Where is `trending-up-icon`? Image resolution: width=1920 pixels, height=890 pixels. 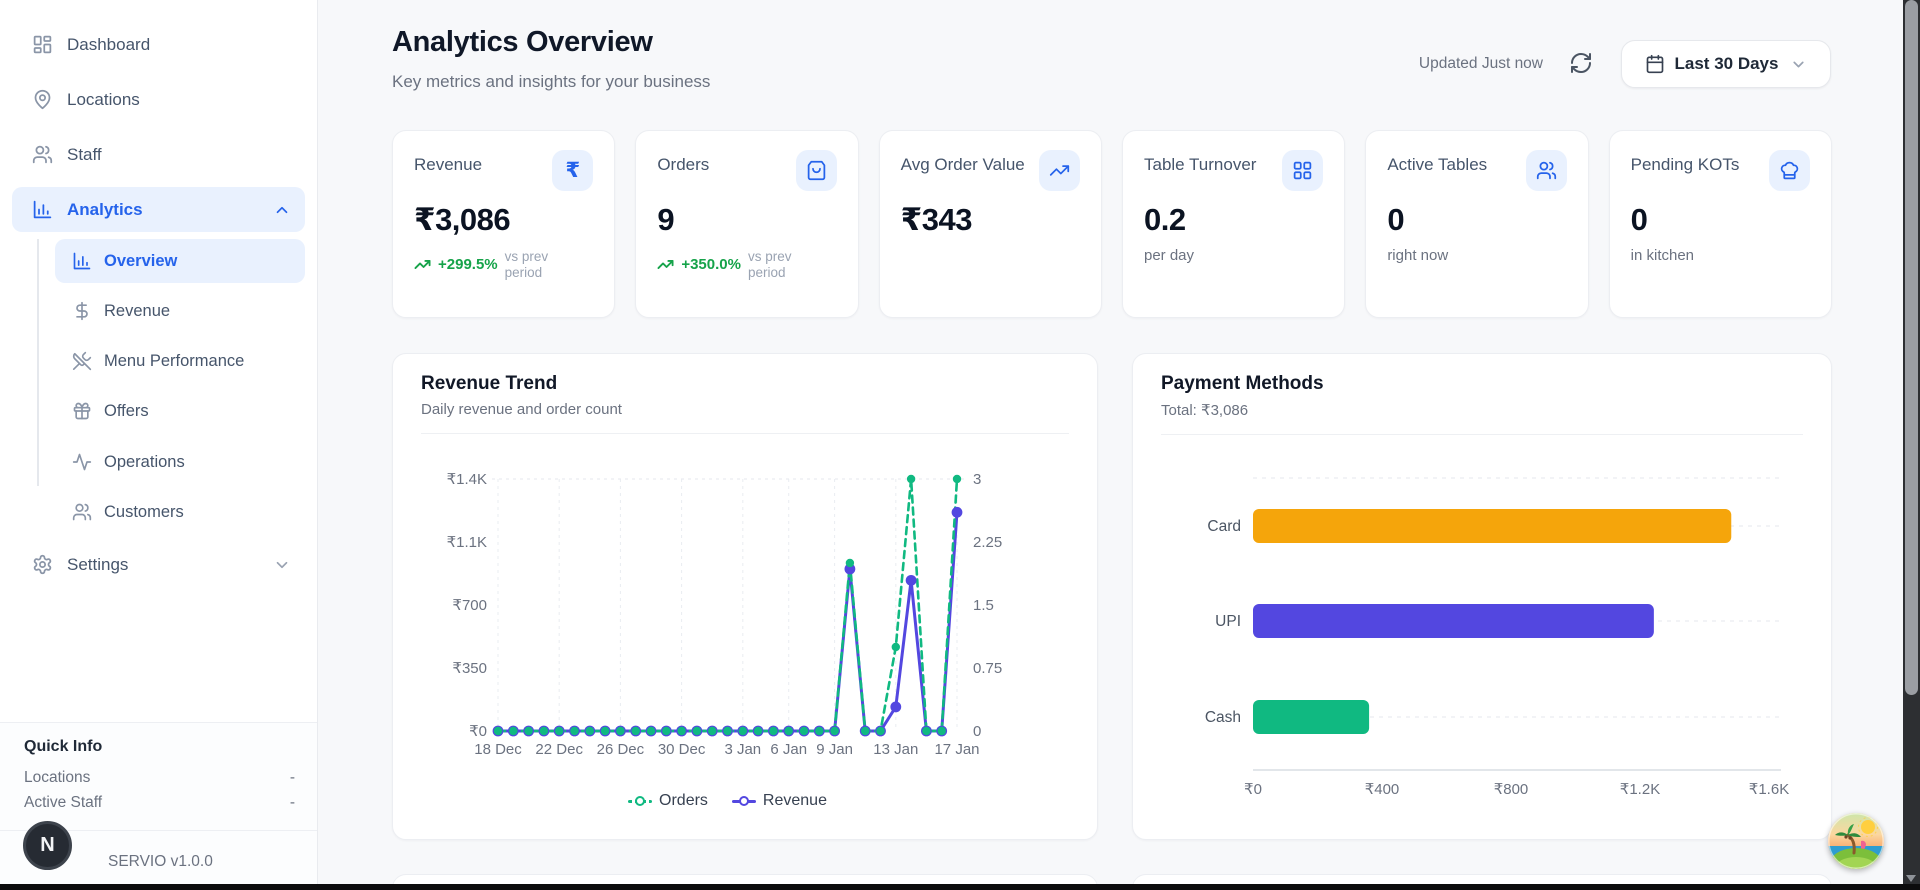
trending-up-icon is located at coordinates (1059, 170).